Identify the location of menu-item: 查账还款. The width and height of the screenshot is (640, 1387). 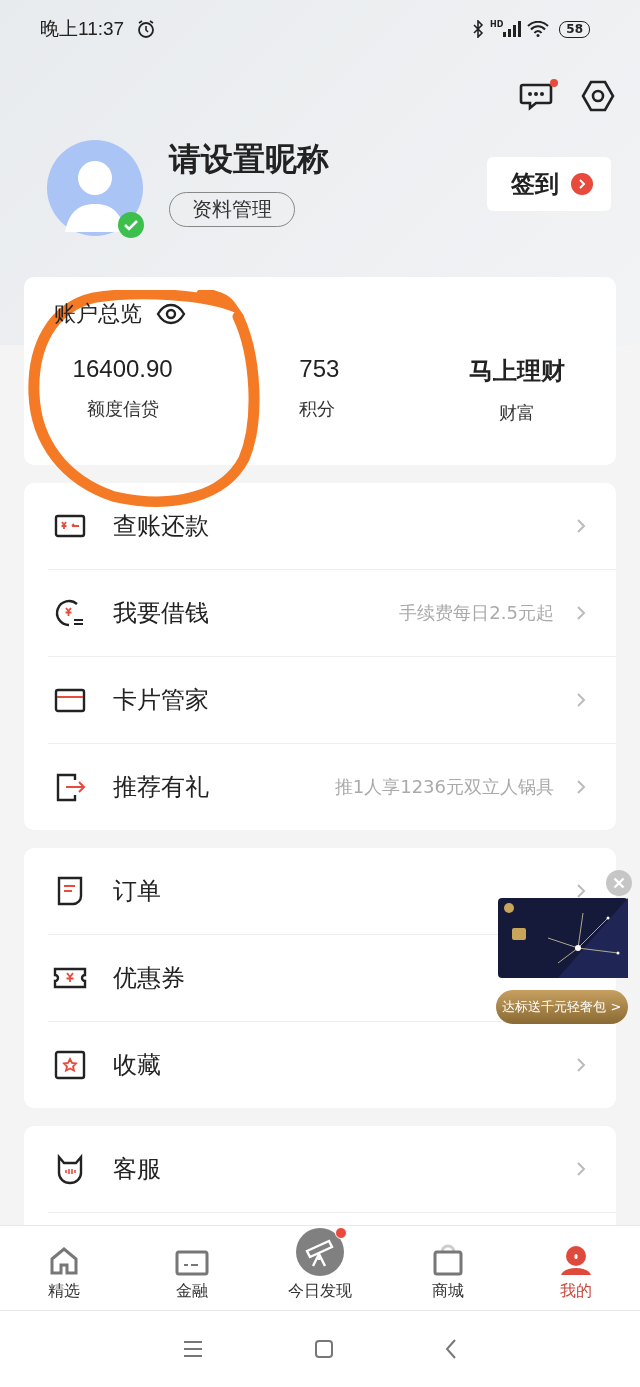
(161, 526).